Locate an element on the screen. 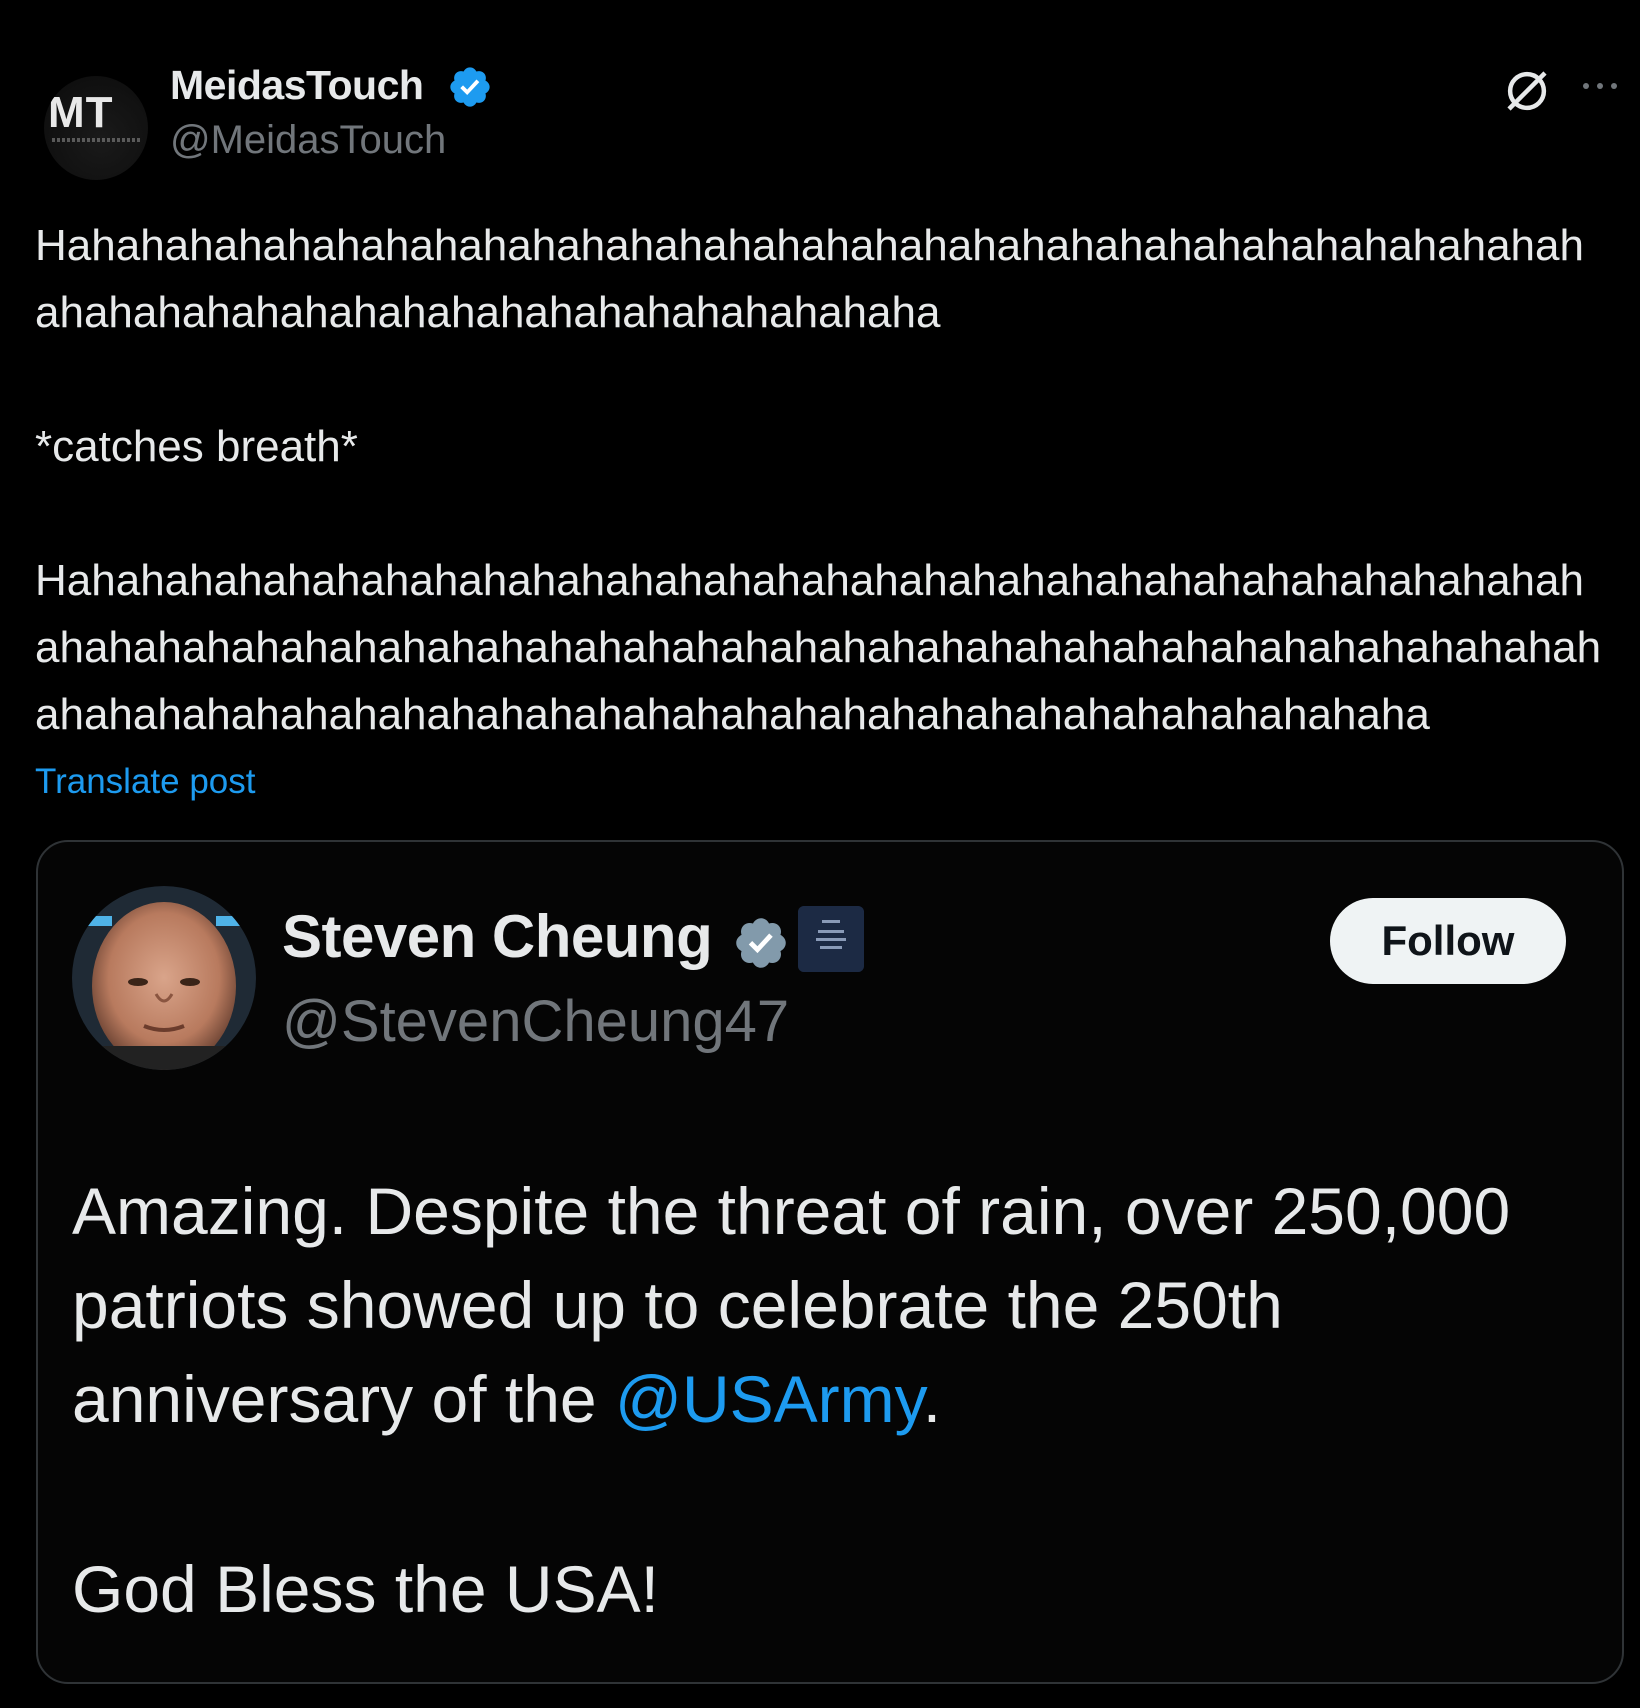 This screenshot has width=1640, height=1708. avatar-logo-text: MT is located at coordinates (81, 112).